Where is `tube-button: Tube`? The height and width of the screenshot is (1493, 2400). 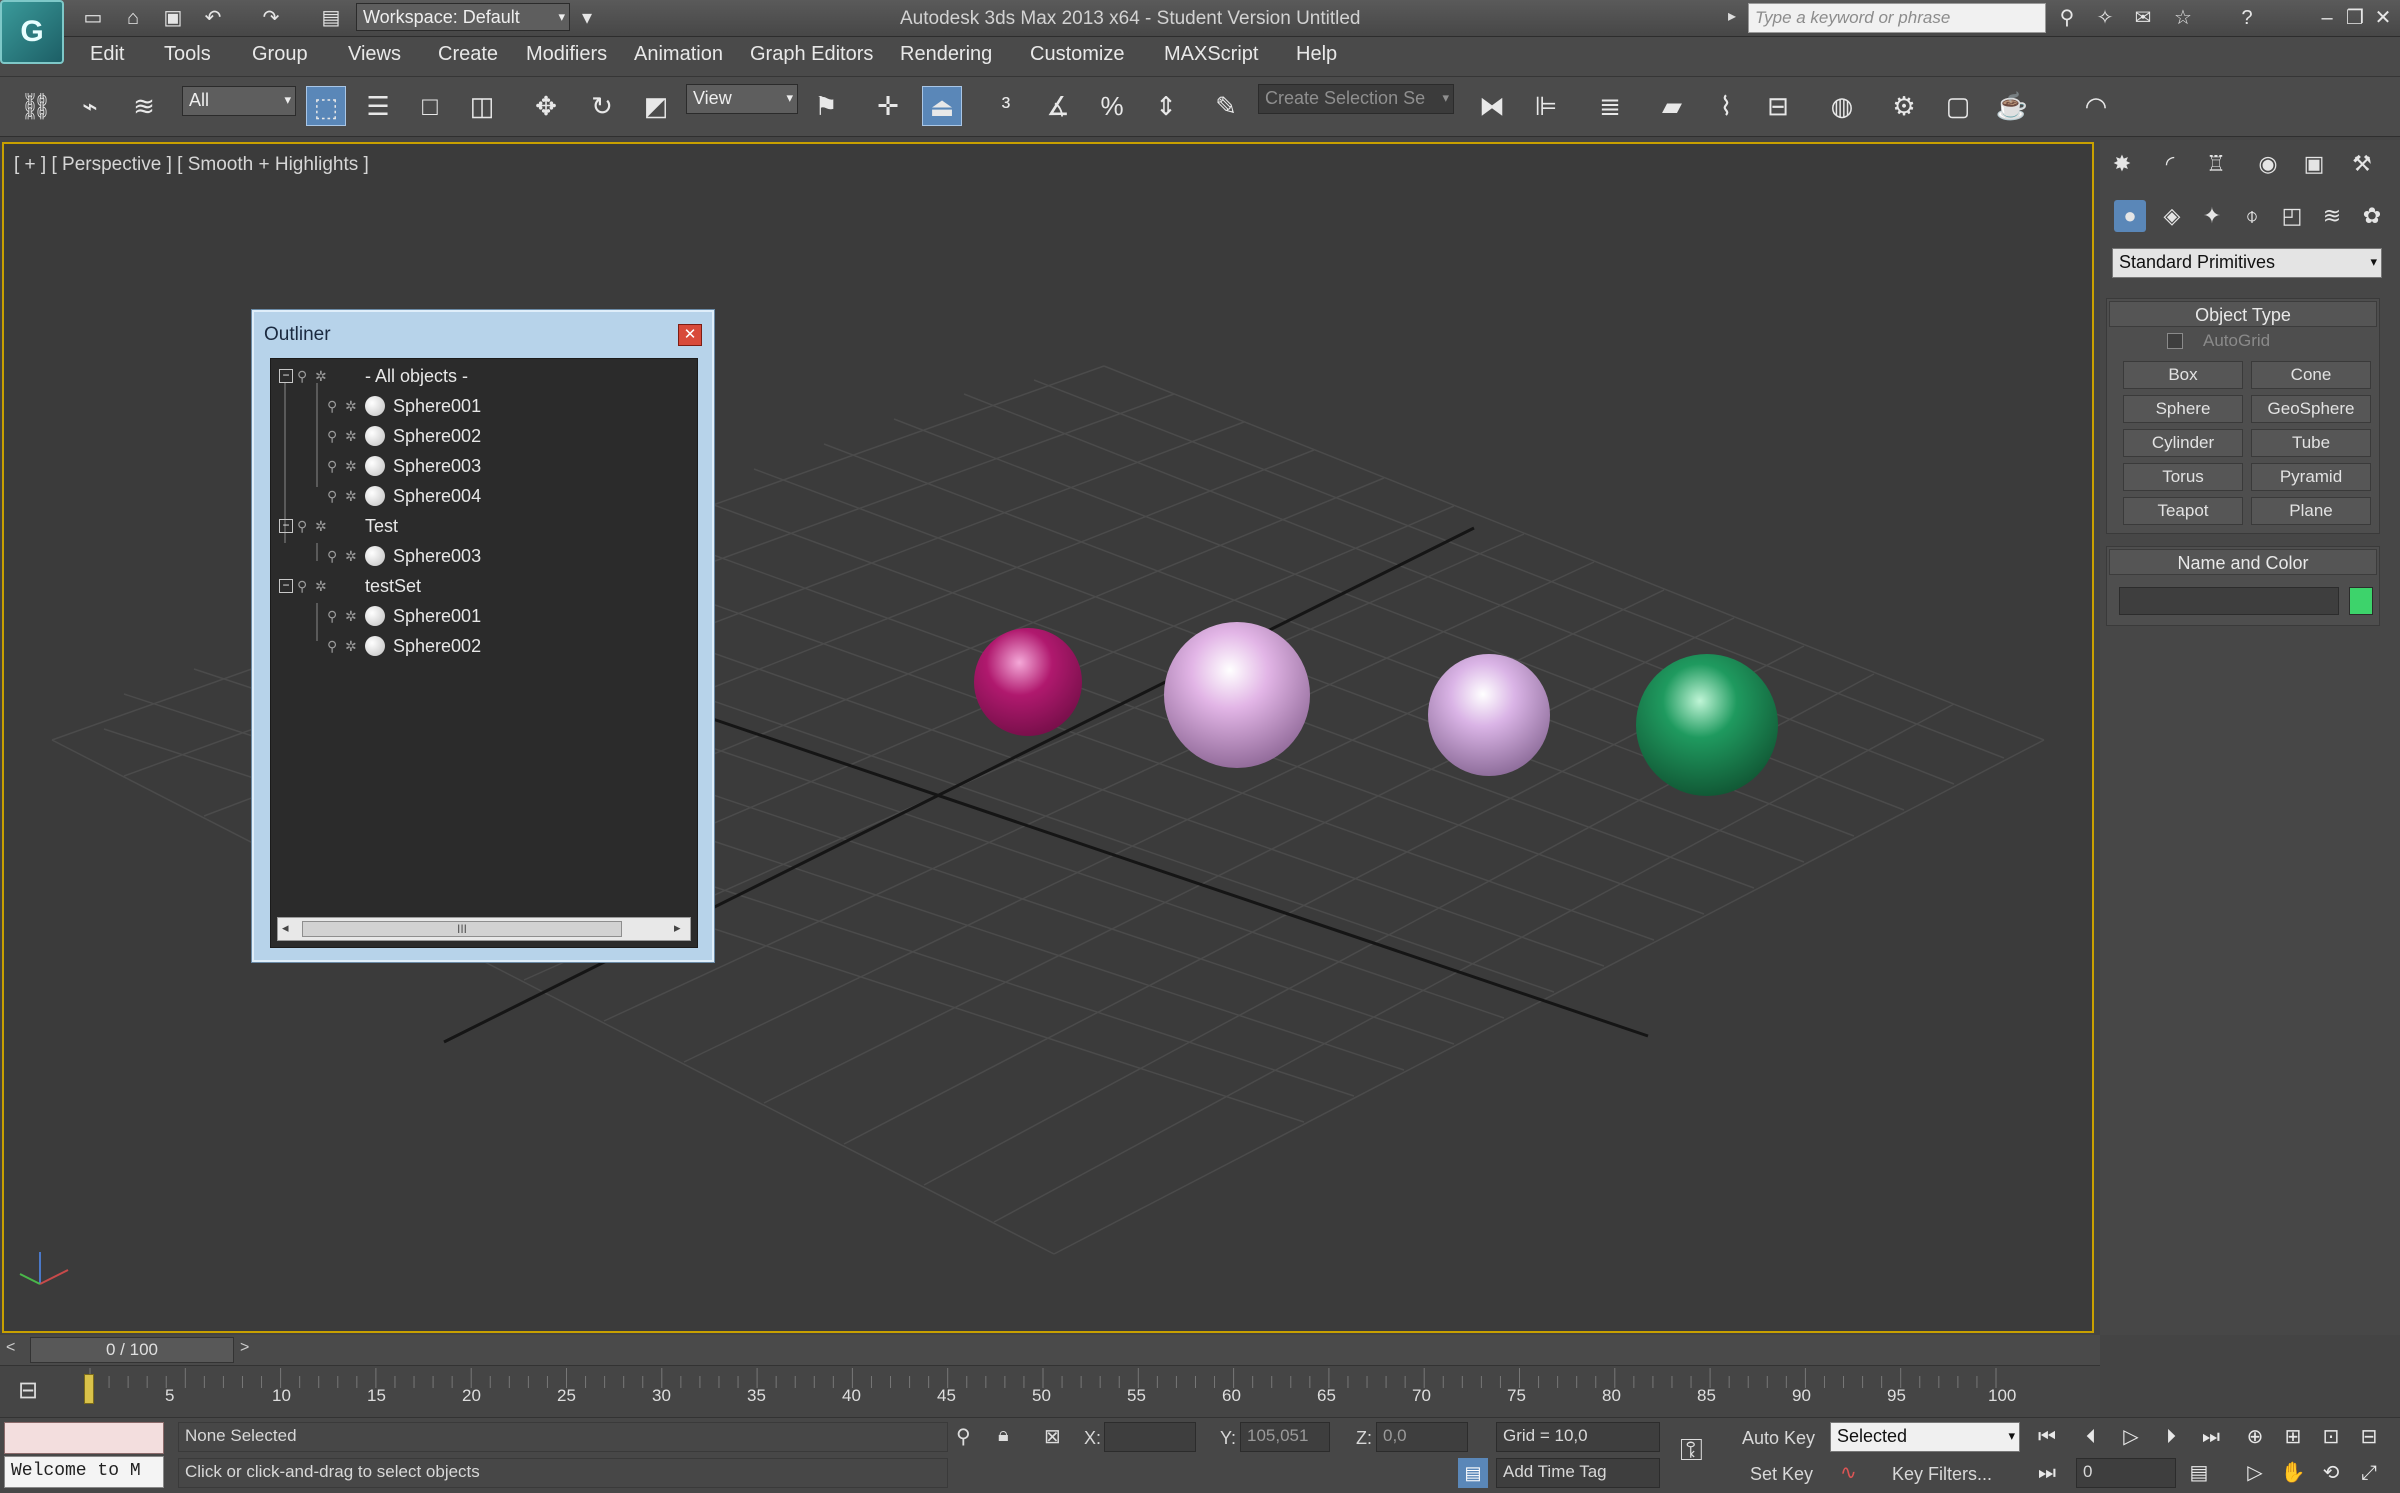 tube-button: Tube is located at coordinates (2311, 443).